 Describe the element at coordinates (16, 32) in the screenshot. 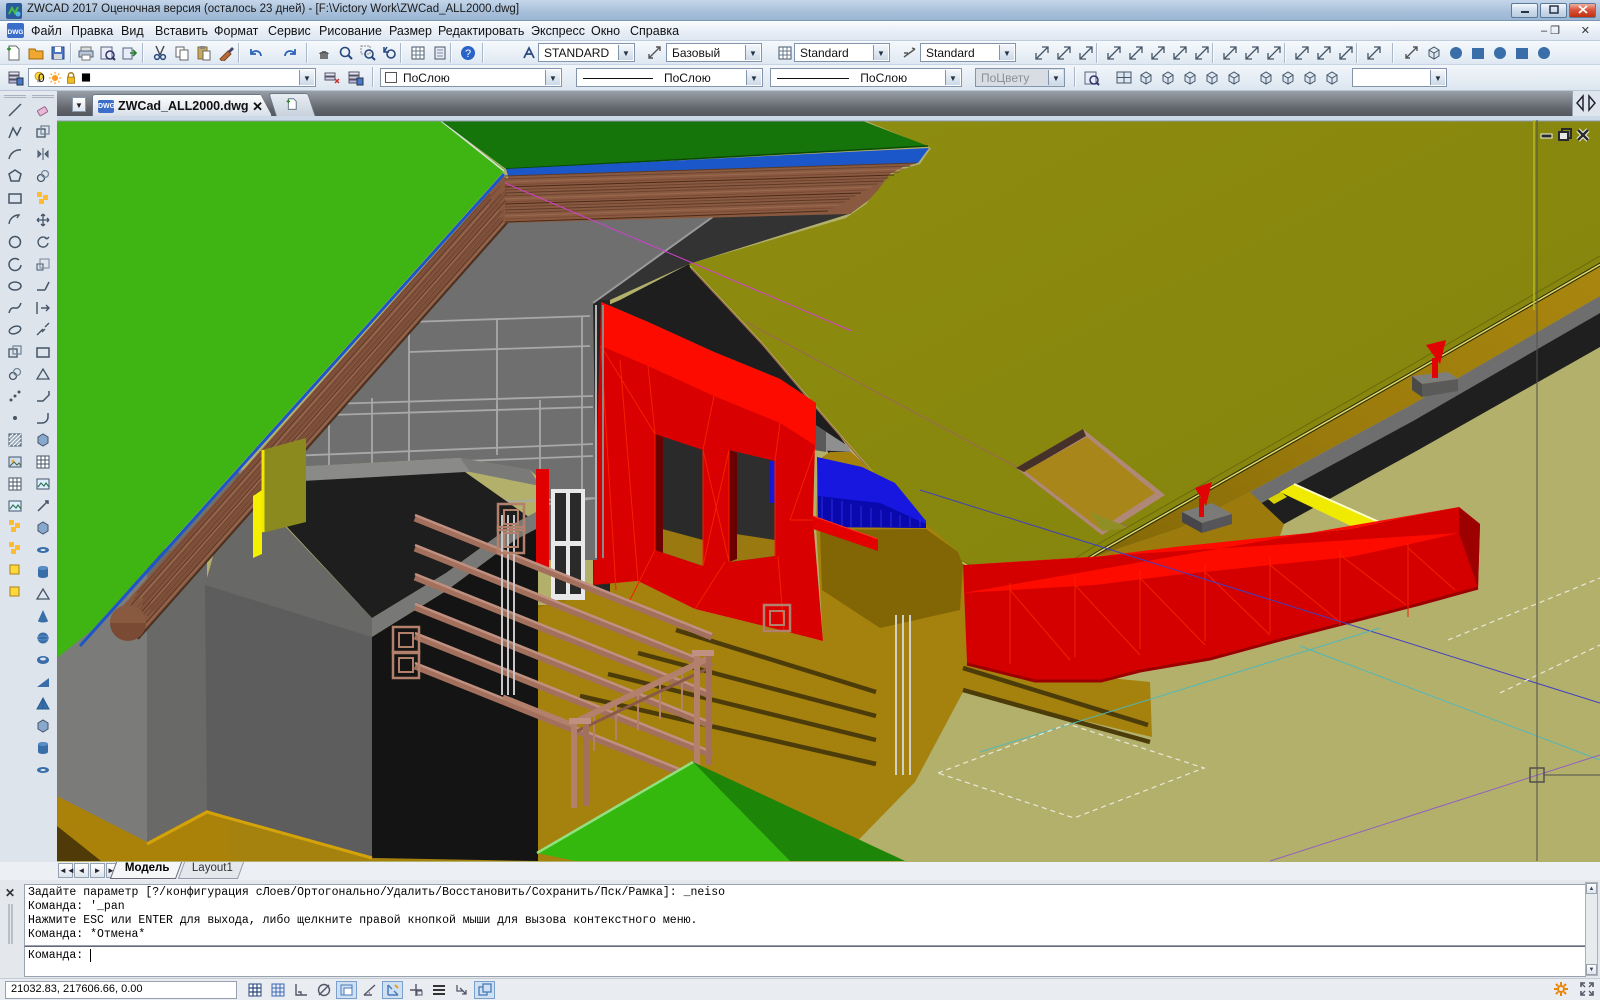

I see `svg-text: DWG` at that location.